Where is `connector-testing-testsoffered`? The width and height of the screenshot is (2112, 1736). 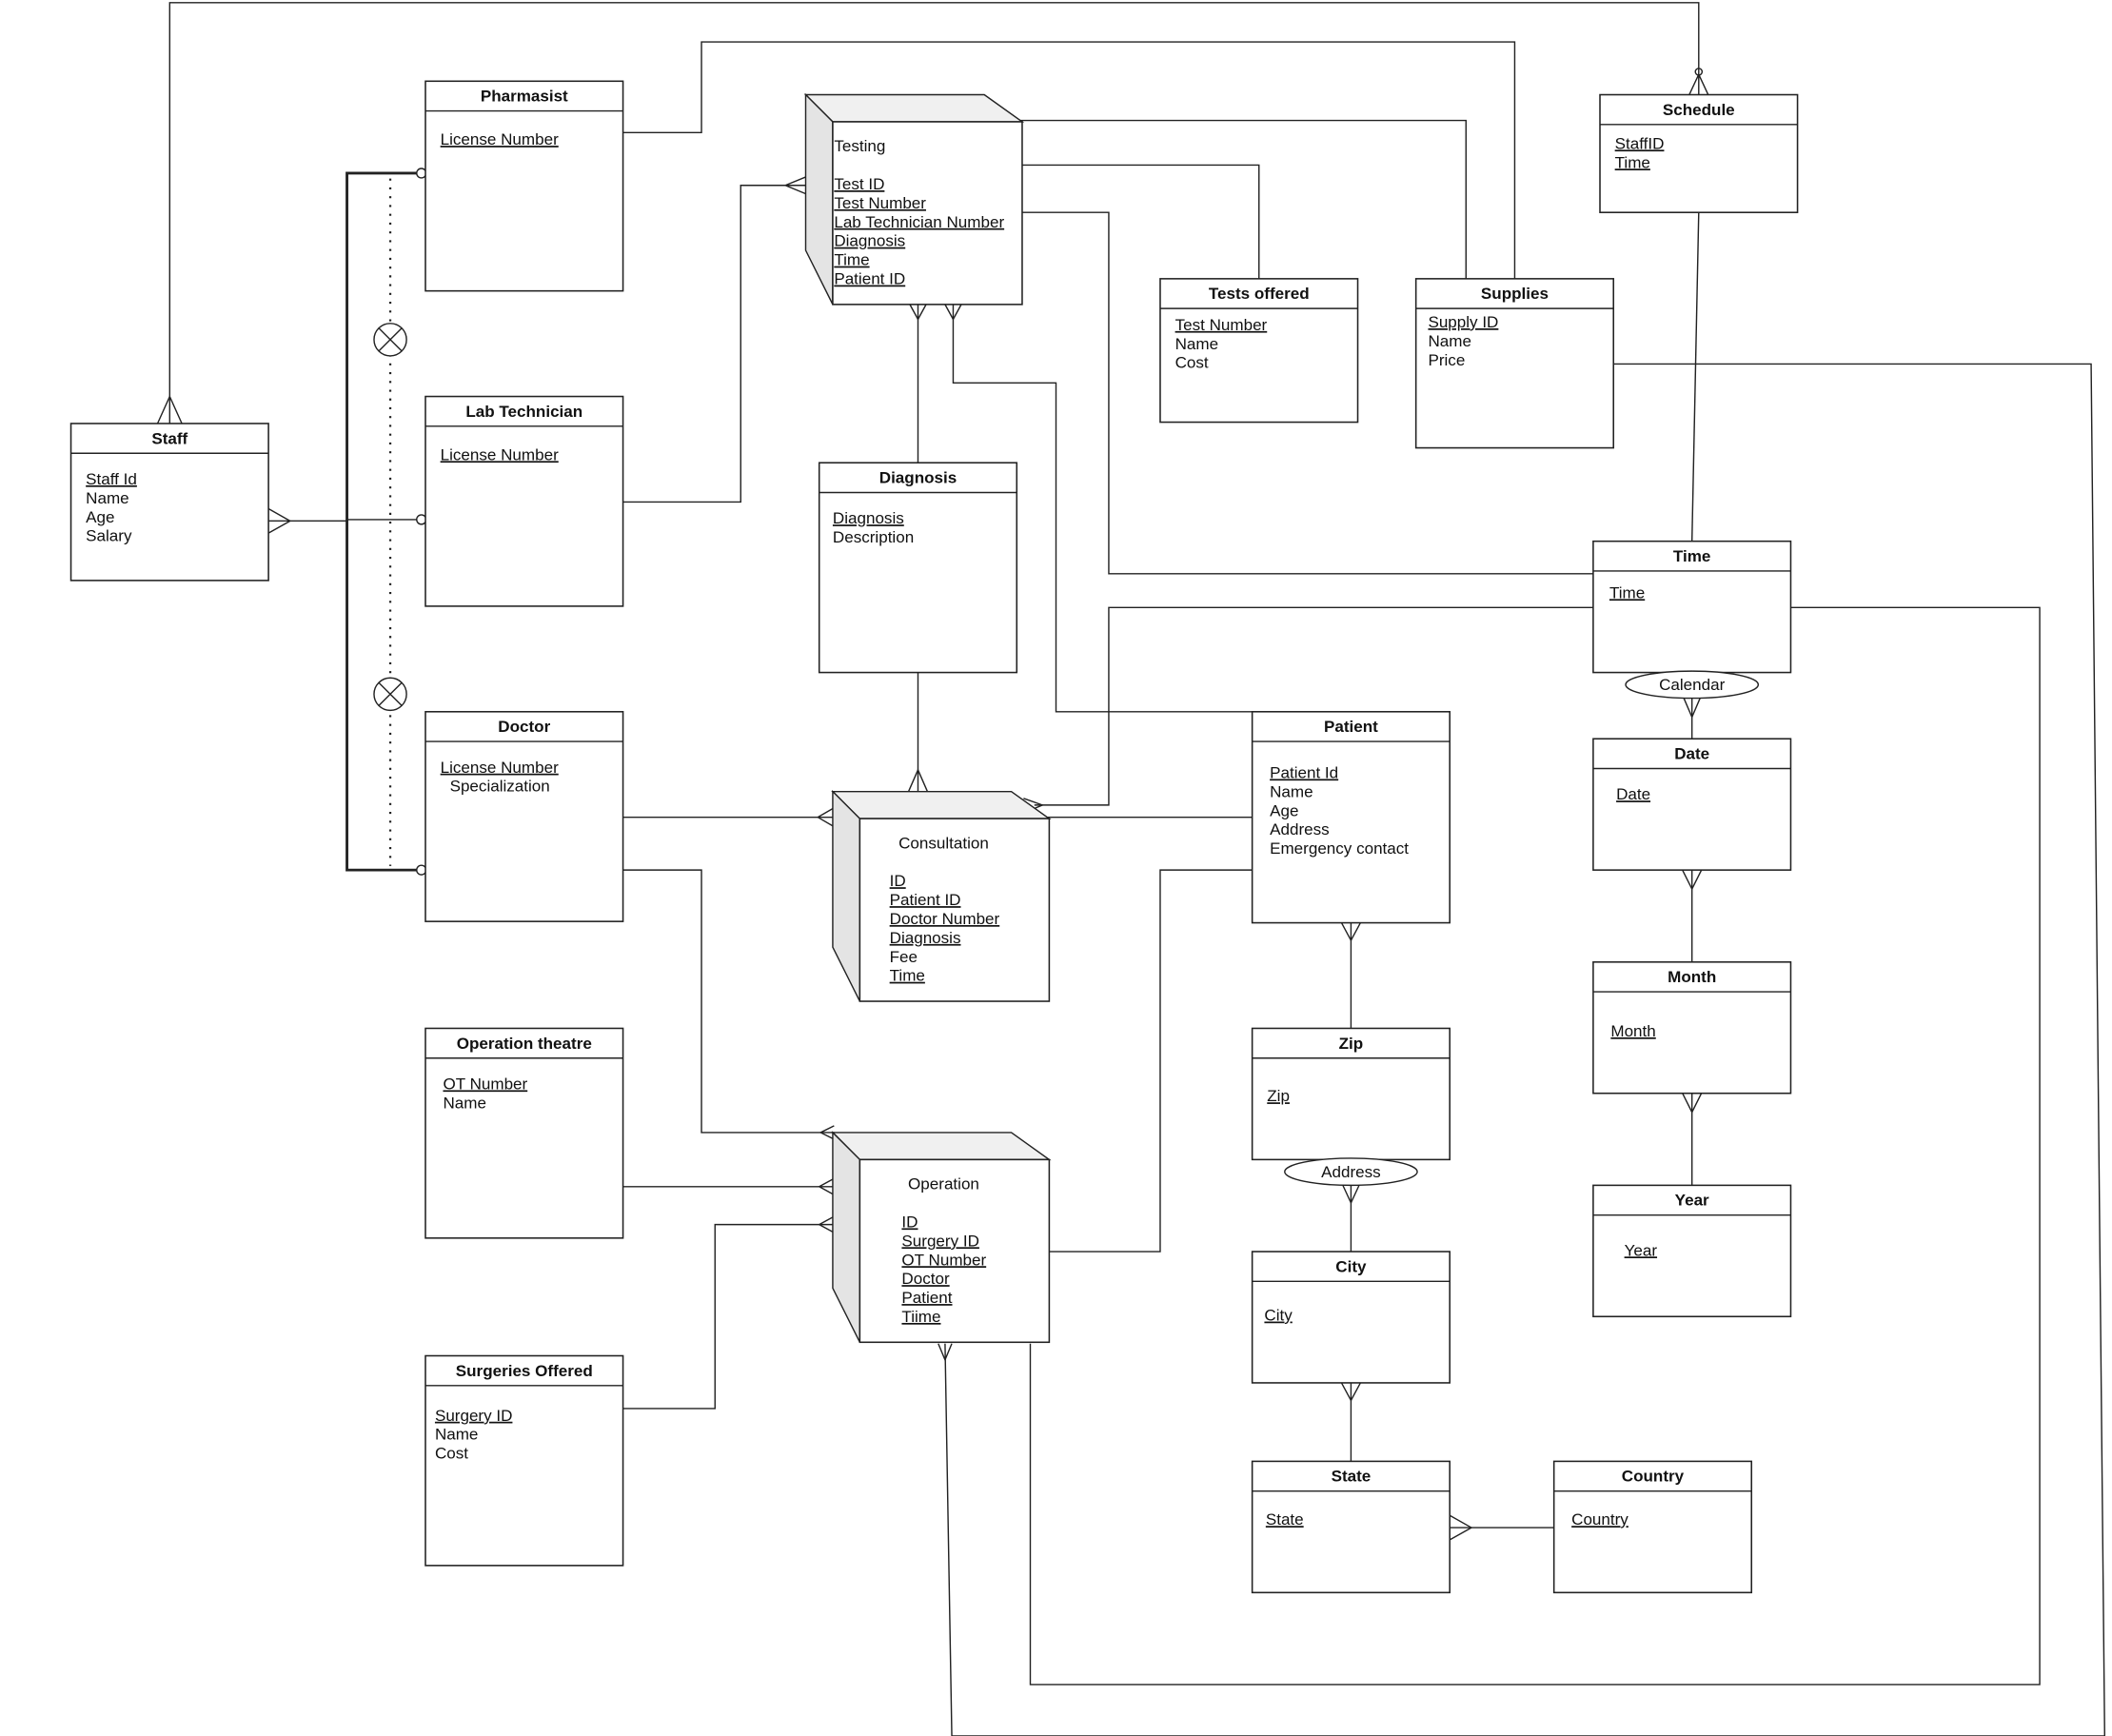 connector-testing-testsoffered is located at coordinates (1137, 221).